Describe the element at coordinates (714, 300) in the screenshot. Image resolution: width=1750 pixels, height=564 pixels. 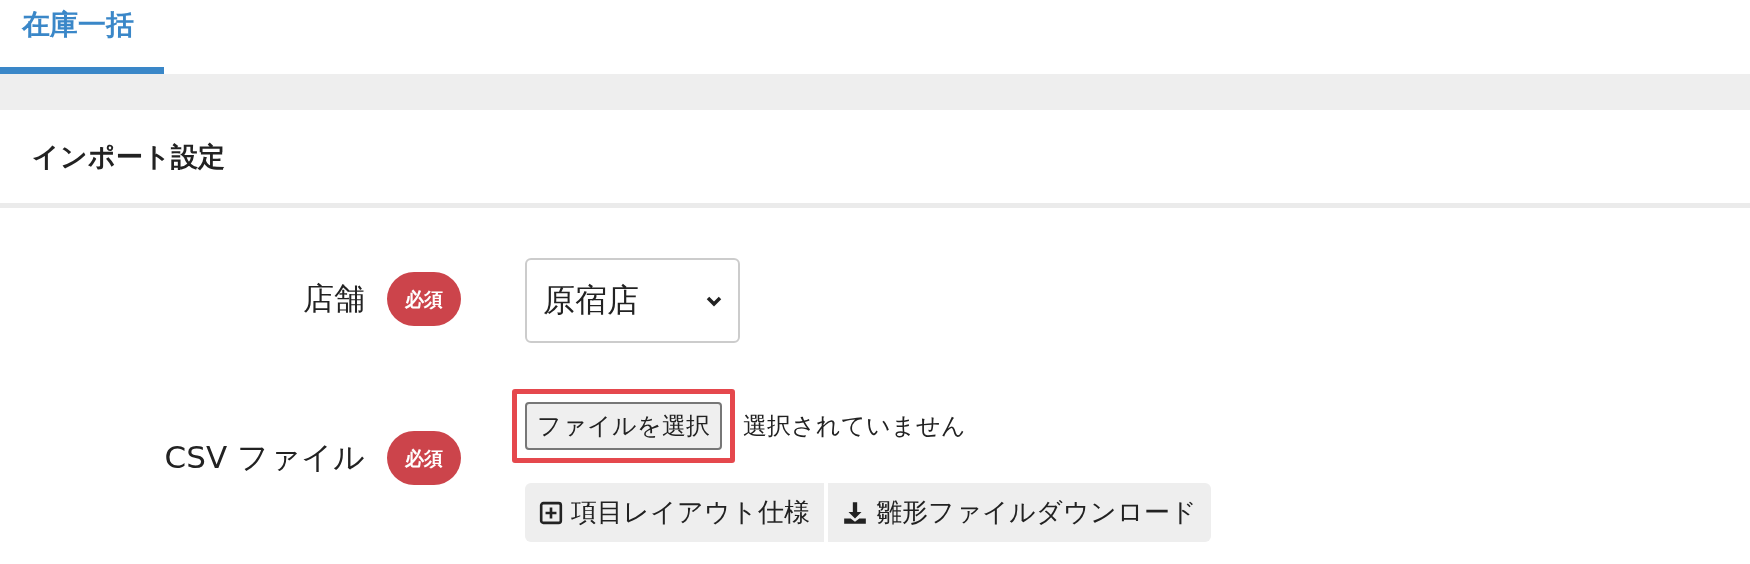
I see `chevron-down-icon` at that location.